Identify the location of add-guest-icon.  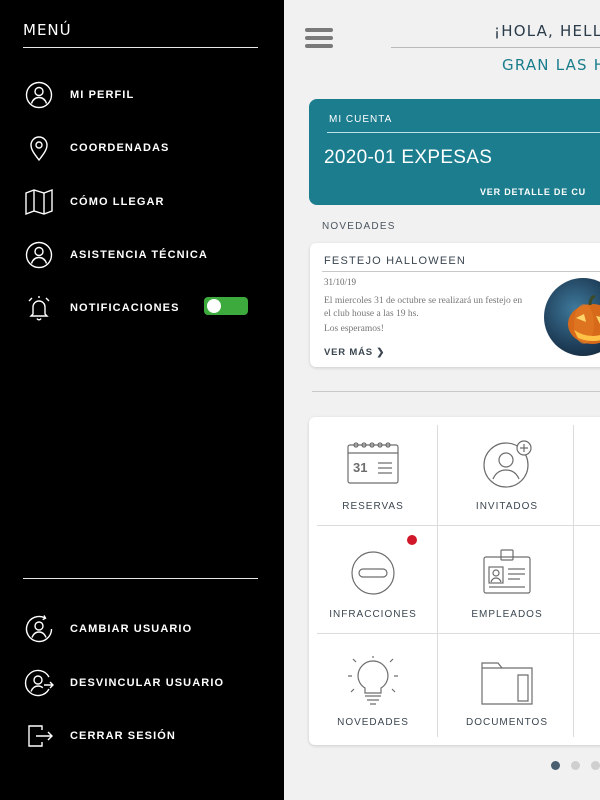
(507, 464).